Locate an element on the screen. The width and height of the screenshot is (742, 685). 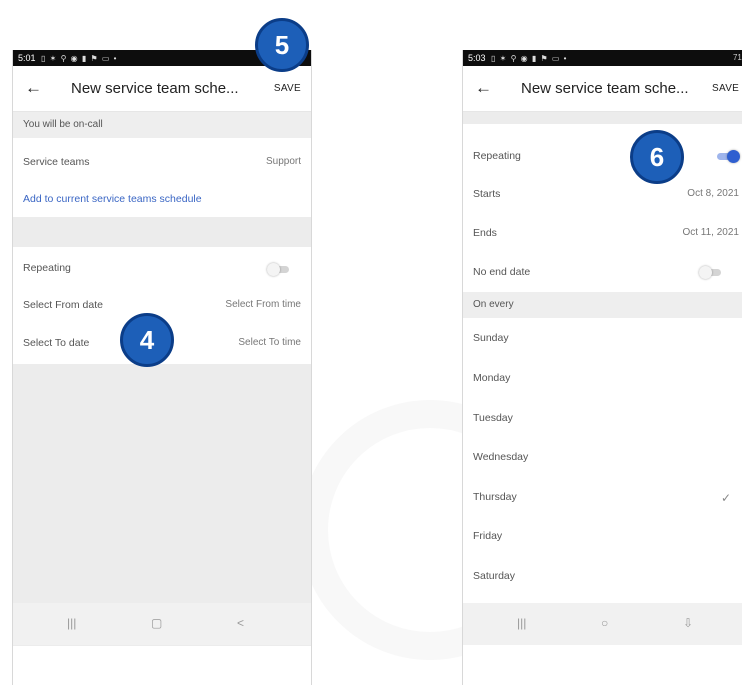
day-row-friday: Friday is located at coordinates (602, 536).